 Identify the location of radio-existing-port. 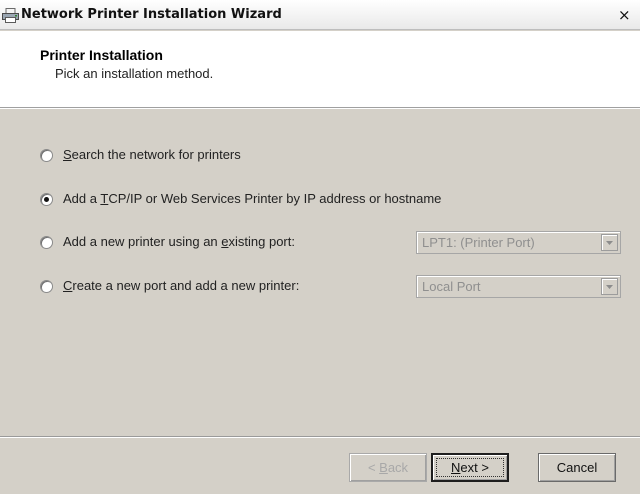
(46, 242).